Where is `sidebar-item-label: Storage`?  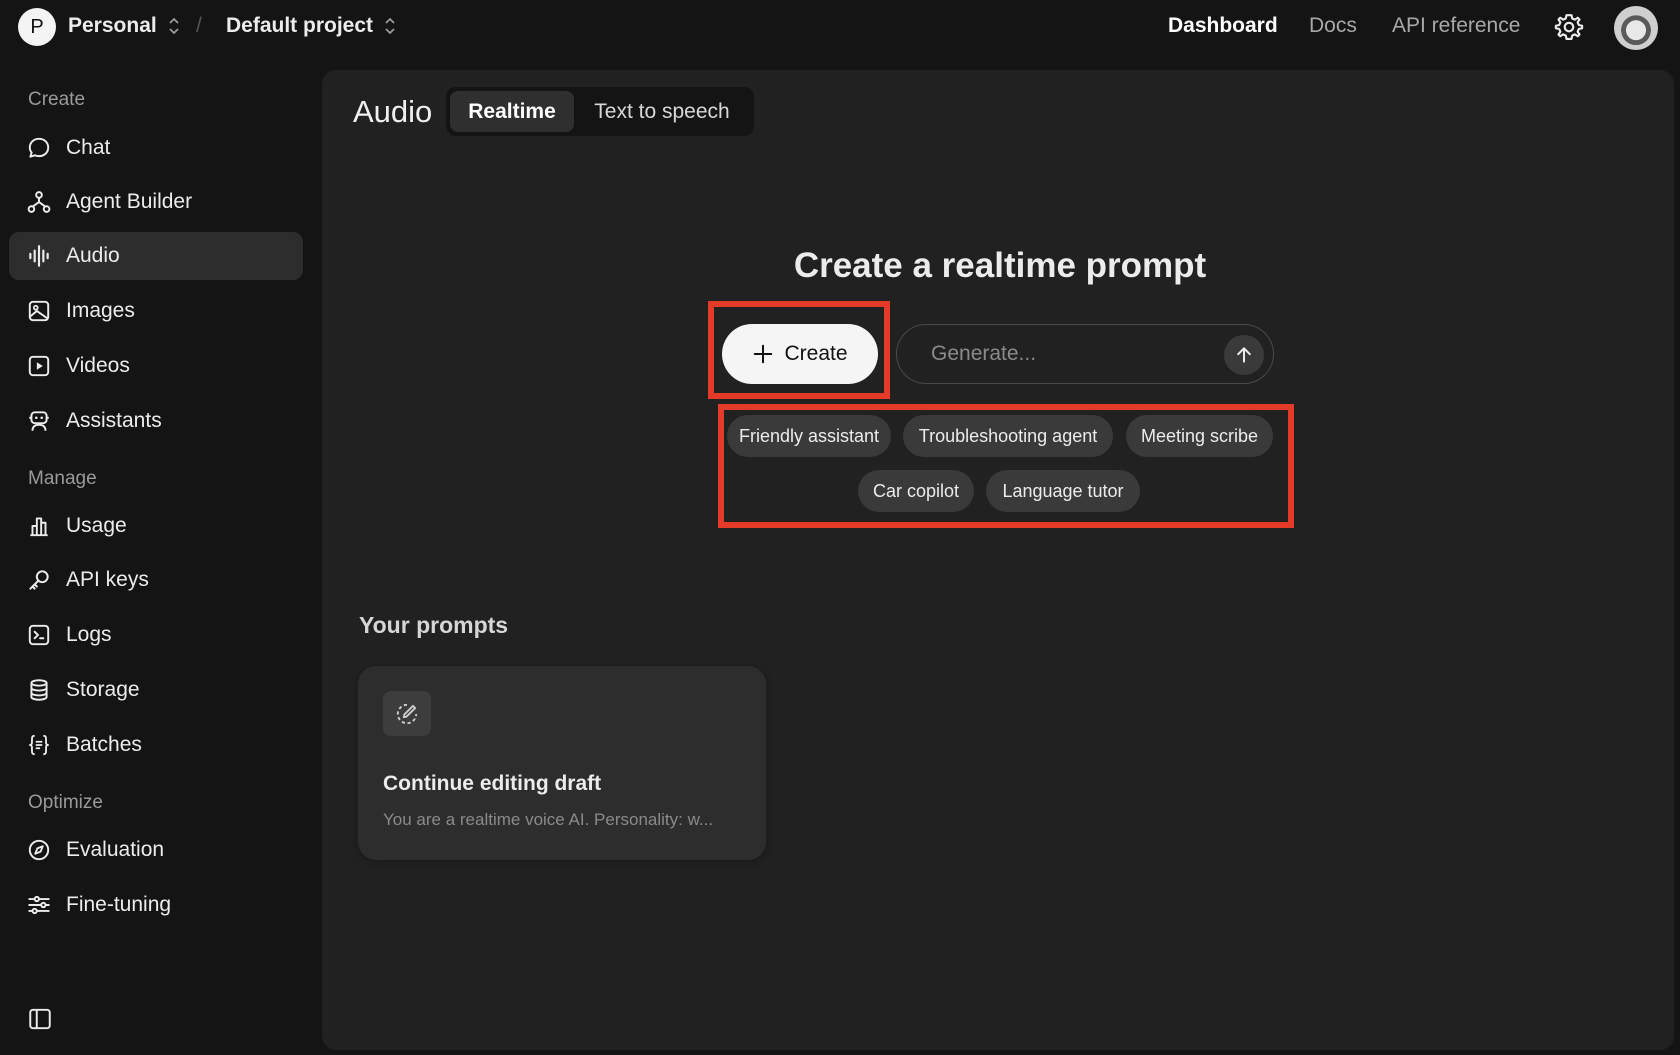 sidebar-item-label: Storage is located at coordinates (103, 689).